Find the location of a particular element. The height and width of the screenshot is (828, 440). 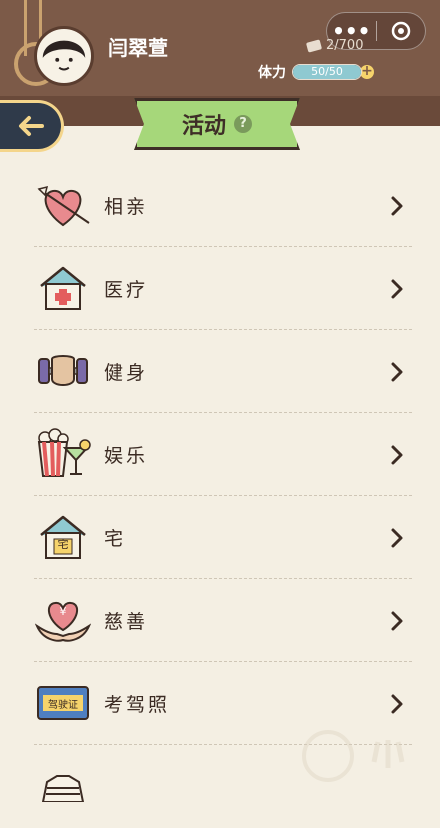

list-item: 相亲 is located at coordinates (223, 205).